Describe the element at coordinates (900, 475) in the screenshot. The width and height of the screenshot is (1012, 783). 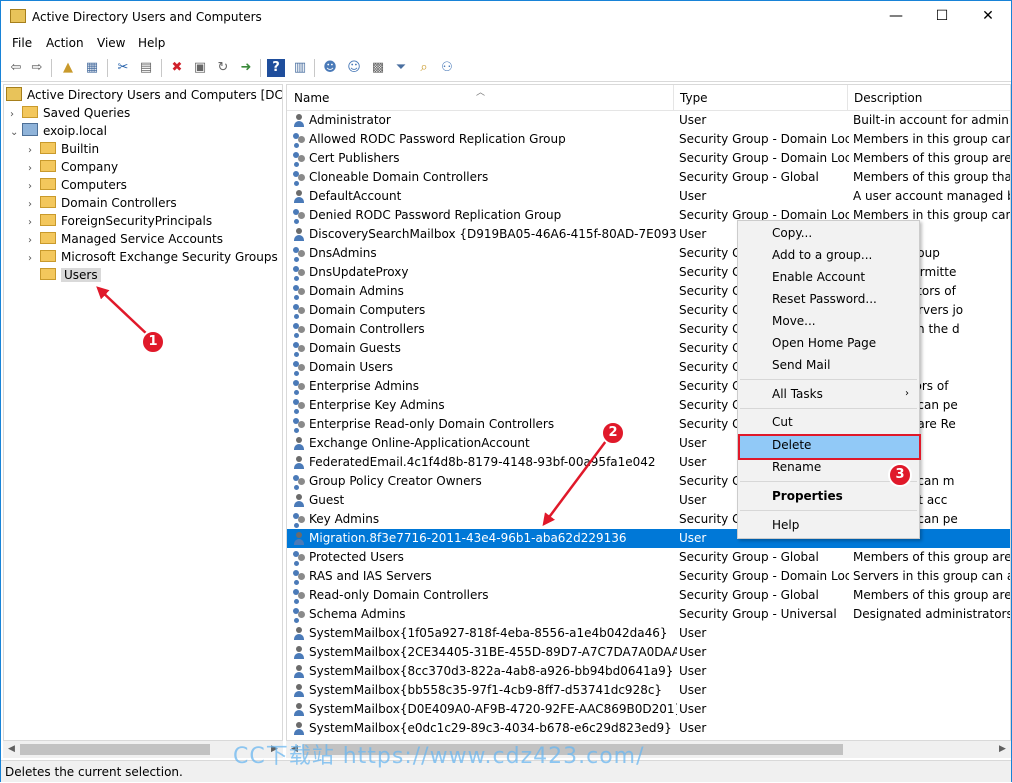
I see `step-badge-3: 3` at that location.